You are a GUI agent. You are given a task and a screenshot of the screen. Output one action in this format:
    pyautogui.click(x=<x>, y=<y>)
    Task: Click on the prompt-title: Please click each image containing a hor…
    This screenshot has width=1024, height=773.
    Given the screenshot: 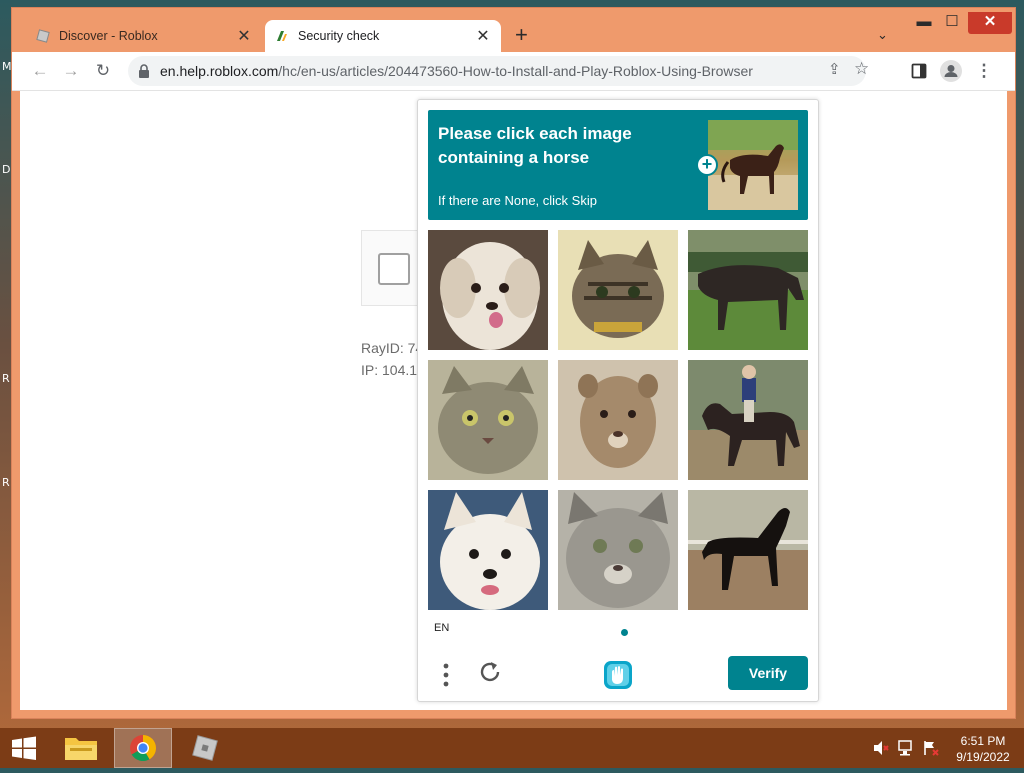 What is the action you would take?
    pyautogui.click(x=535, y=145)
    